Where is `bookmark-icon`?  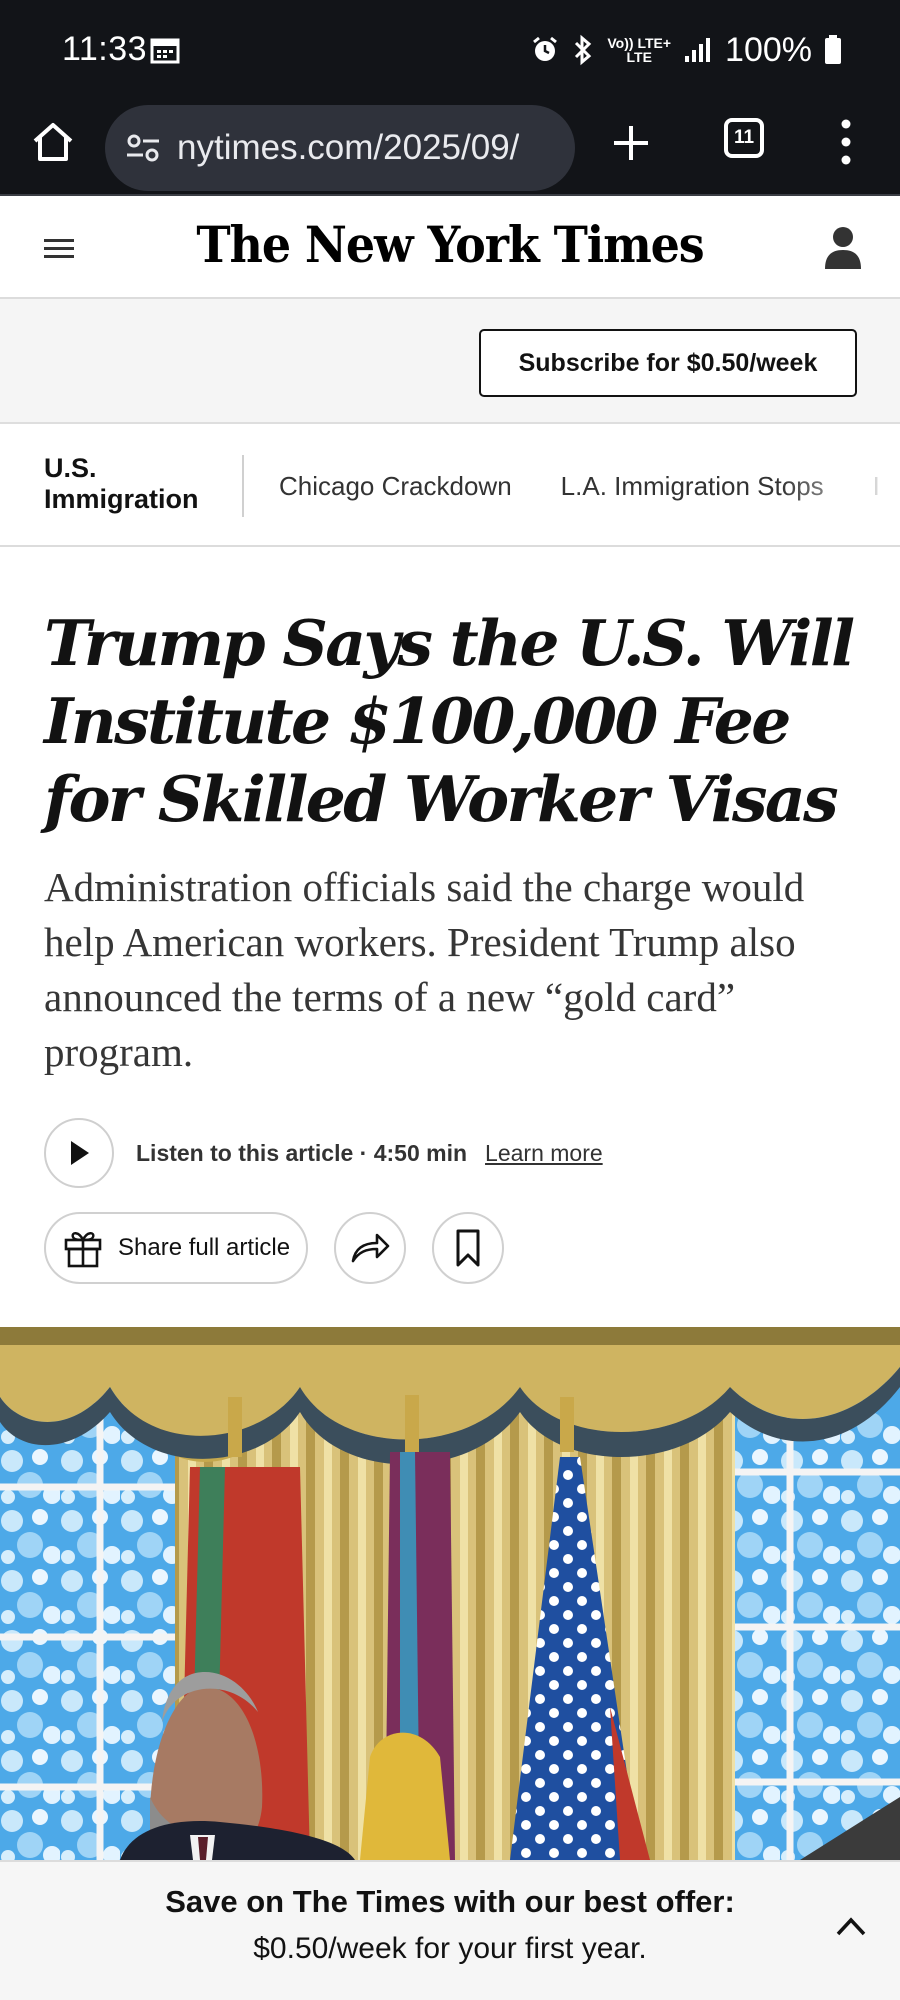
bookmark-icon is located at coordinates (468, 1248).